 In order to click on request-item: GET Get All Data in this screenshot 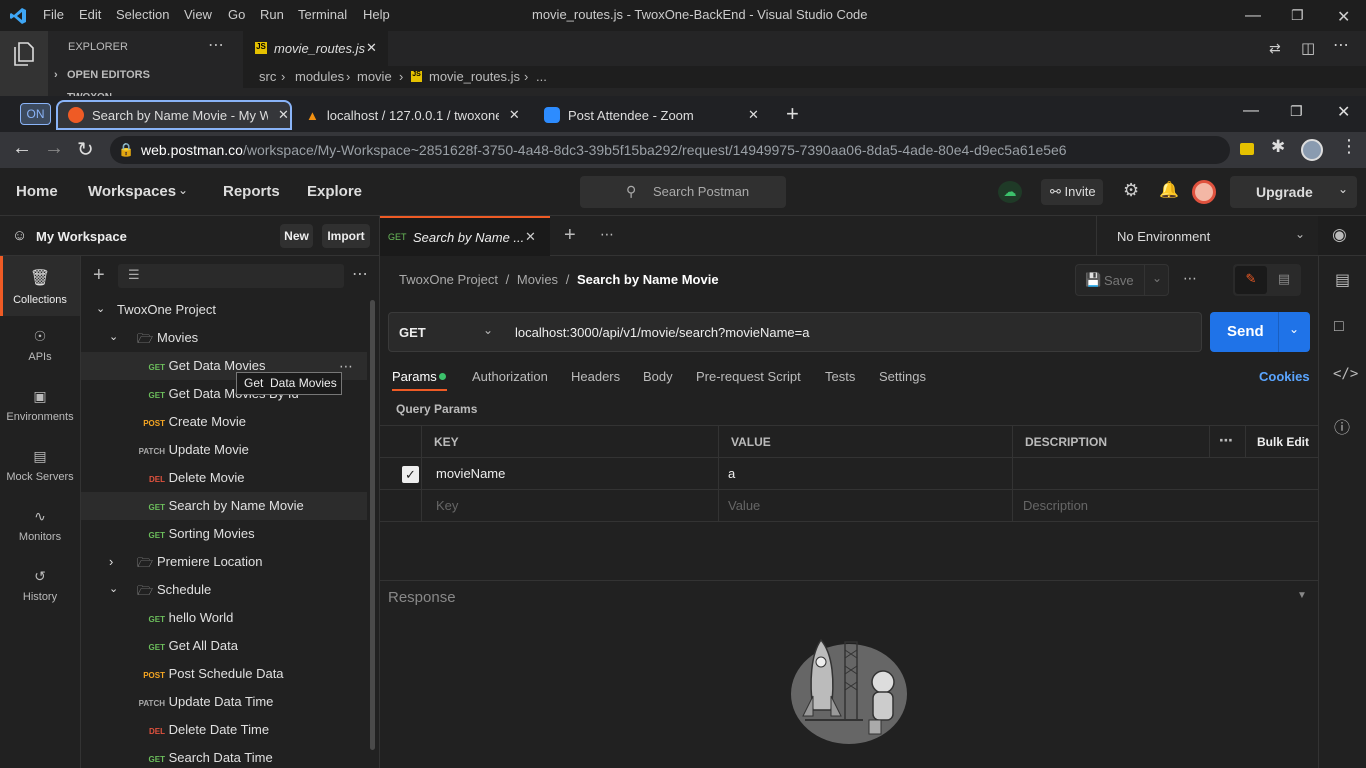, I will do `click(187, 645)`.